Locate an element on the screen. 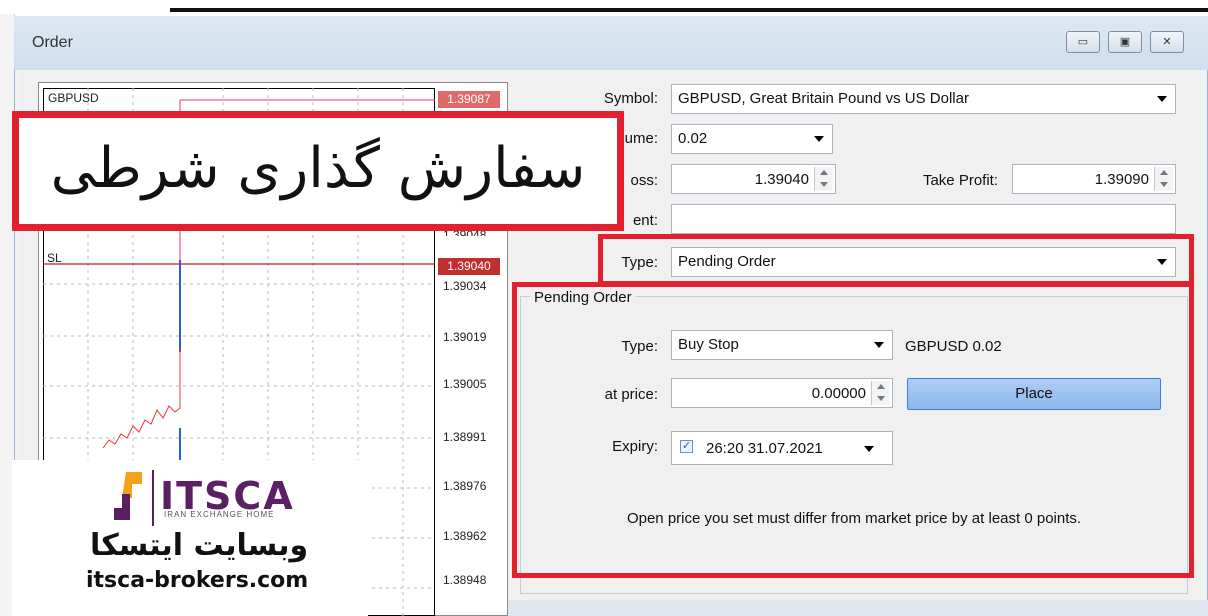  background-chart-line is located at coordinates (689, 10).